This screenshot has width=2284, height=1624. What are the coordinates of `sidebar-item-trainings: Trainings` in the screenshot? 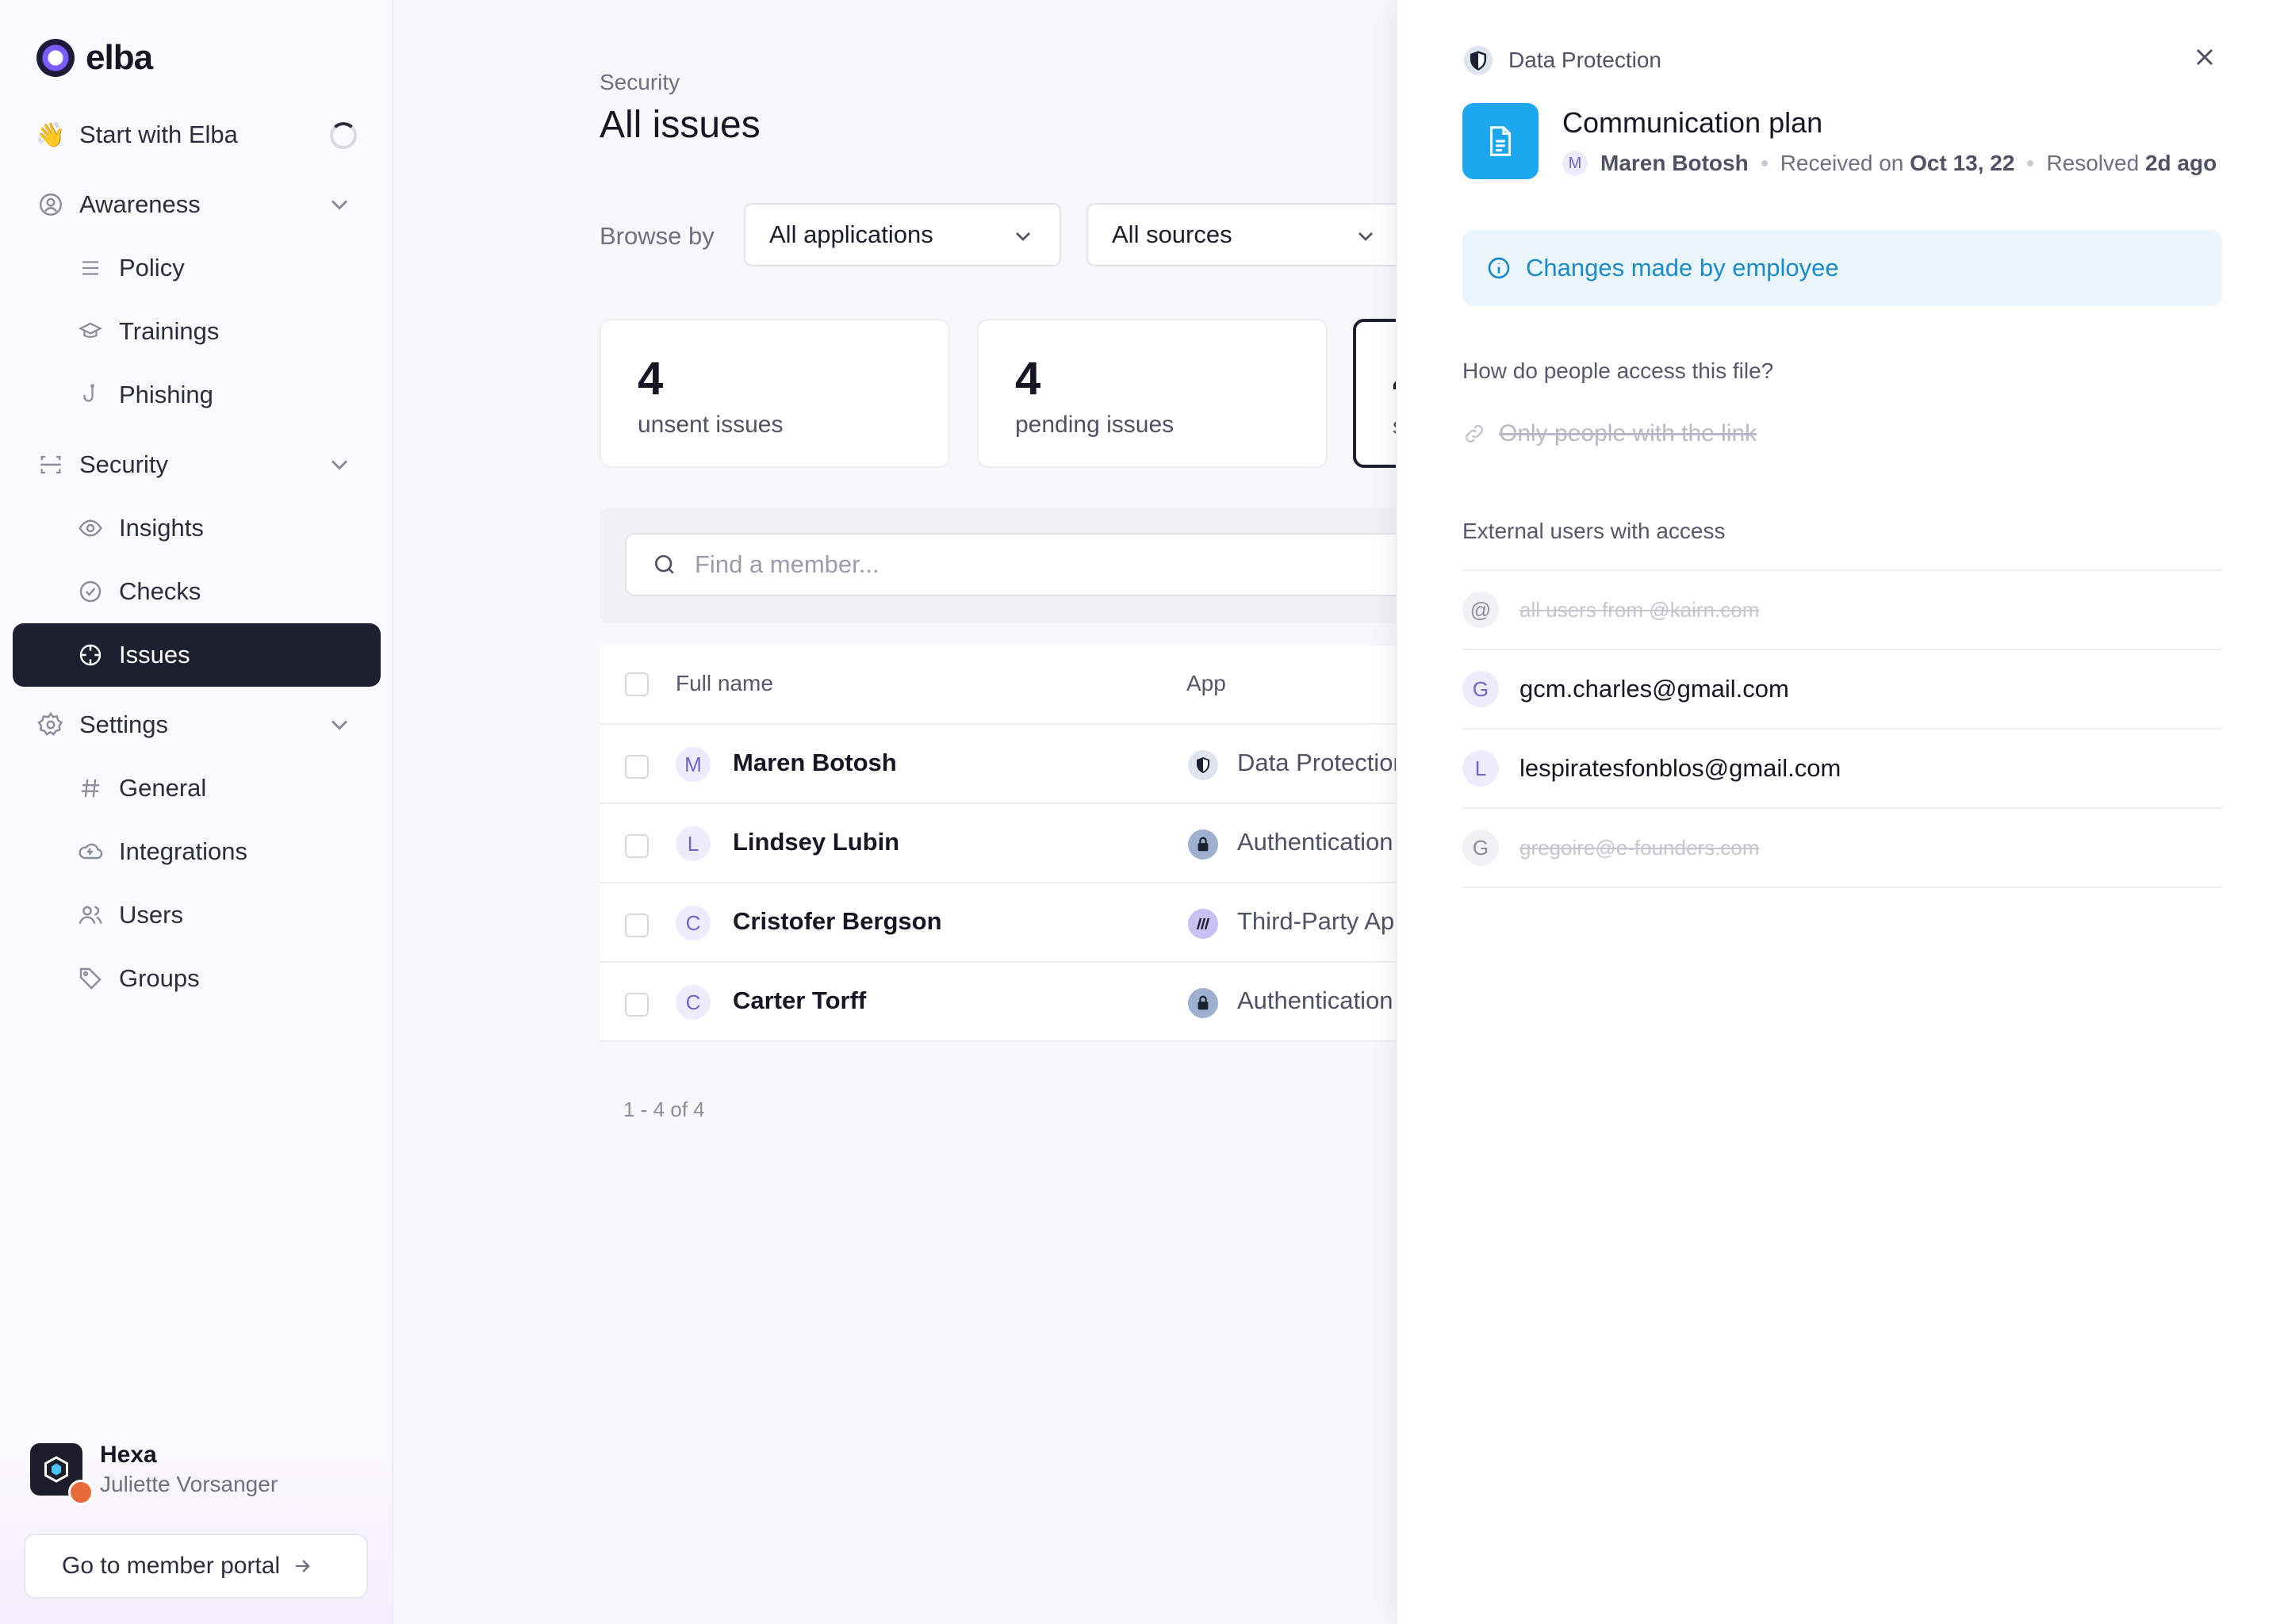 It's located at (197, 331).